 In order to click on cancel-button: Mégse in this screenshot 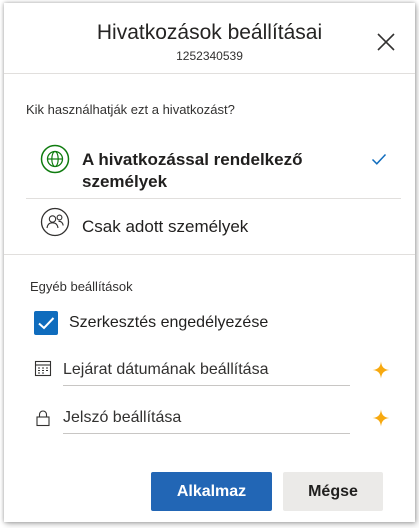, I will do `click(333, 491)`.